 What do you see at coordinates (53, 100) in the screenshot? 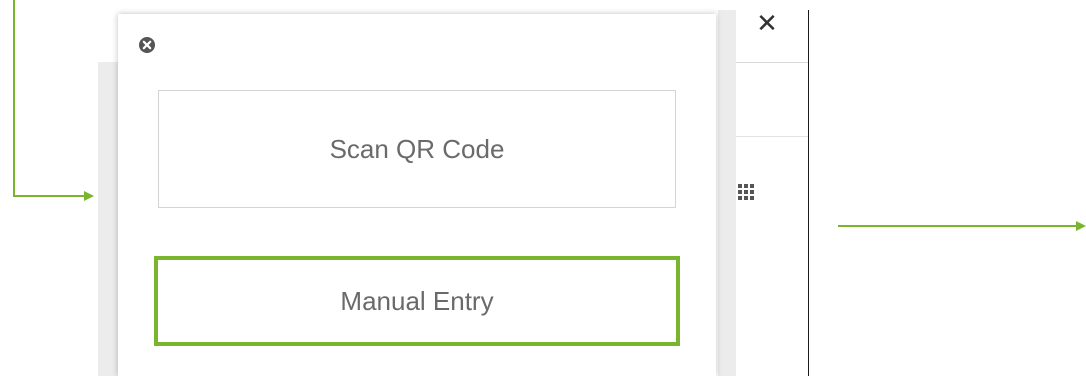
I see `annotation-connector-left` at bounding box center [53, 100].